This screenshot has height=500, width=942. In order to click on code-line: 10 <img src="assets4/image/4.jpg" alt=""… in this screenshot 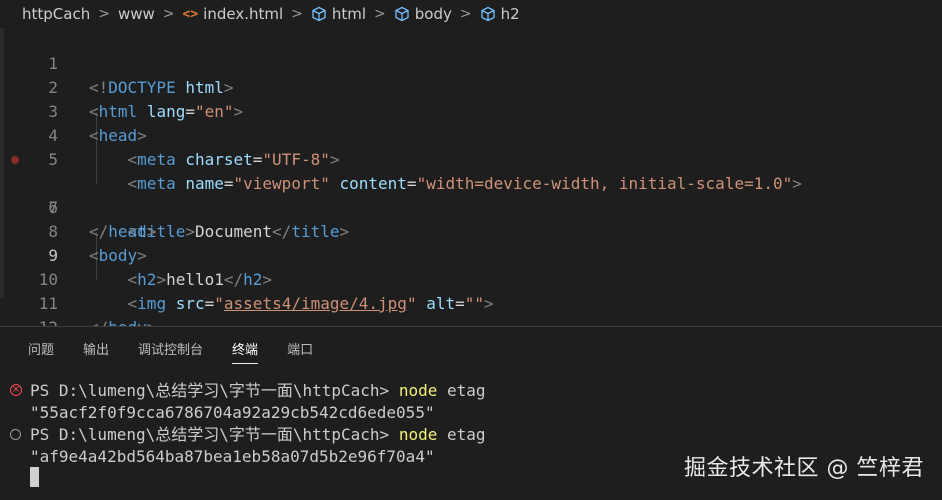, I will do `click(471, 278)`.